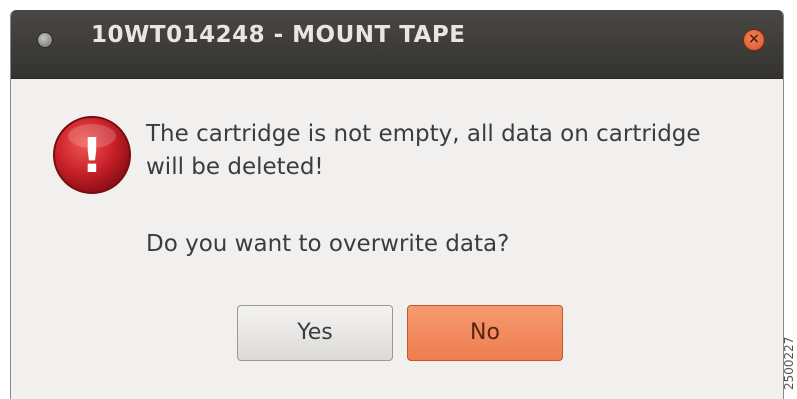  Describe the element at coordinates (485, 333) in the screenshot. I see `no-button: No` at that location.